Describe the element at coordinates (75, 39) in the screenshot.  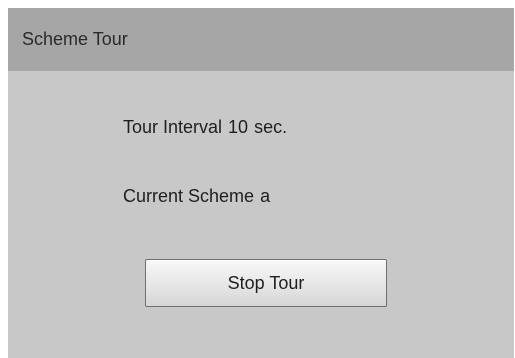
I see `dialog-title: Scheme Tour` at that location.